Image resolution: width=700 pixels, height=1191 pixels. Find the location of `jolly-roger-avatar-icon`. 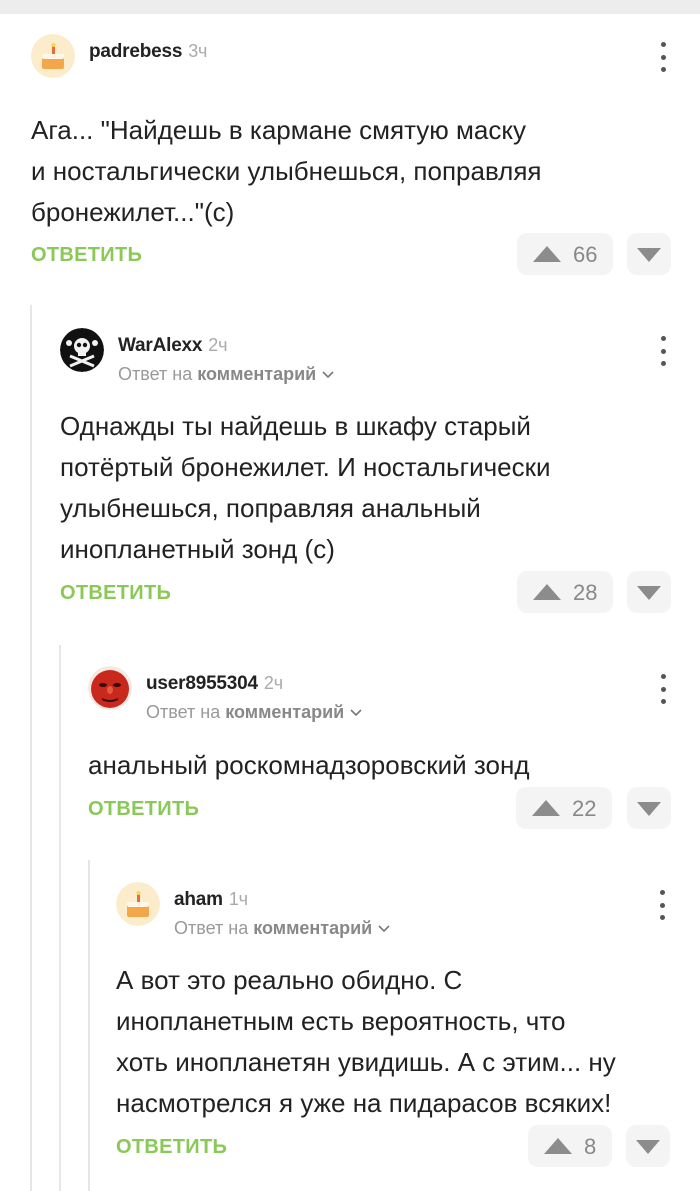

jolly-roger-avatar-icon is located at coordinates (82, 350).